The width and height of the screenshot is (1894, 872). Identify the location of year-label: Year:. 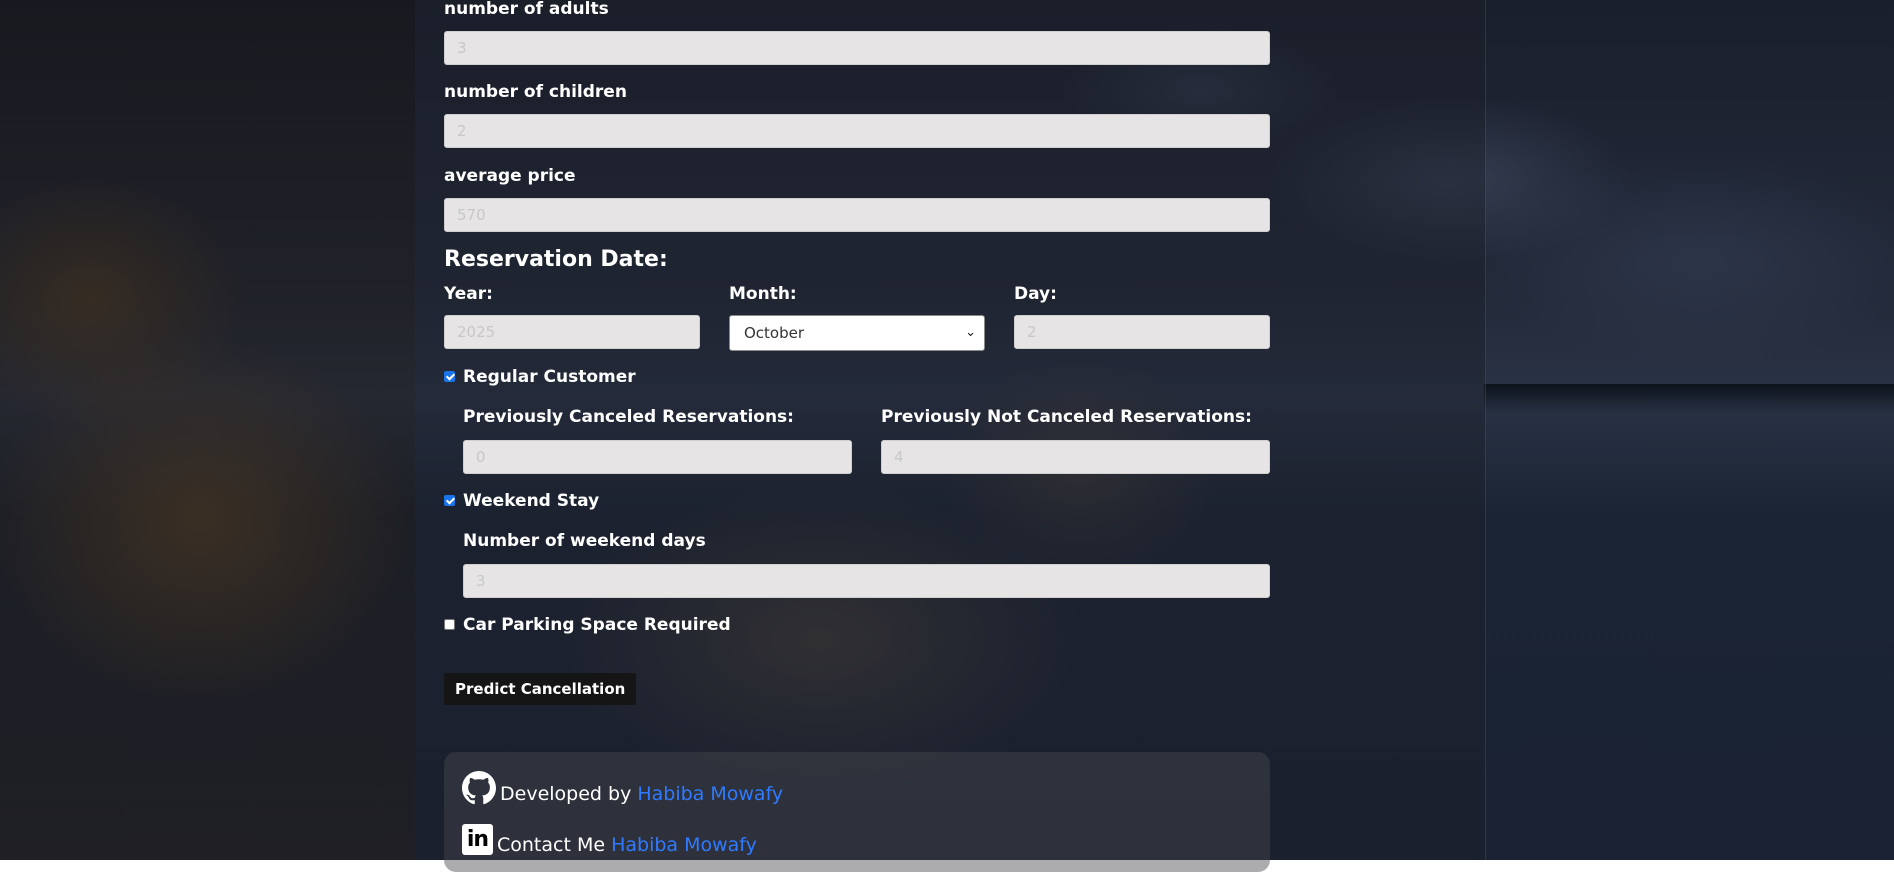
(468, 294).